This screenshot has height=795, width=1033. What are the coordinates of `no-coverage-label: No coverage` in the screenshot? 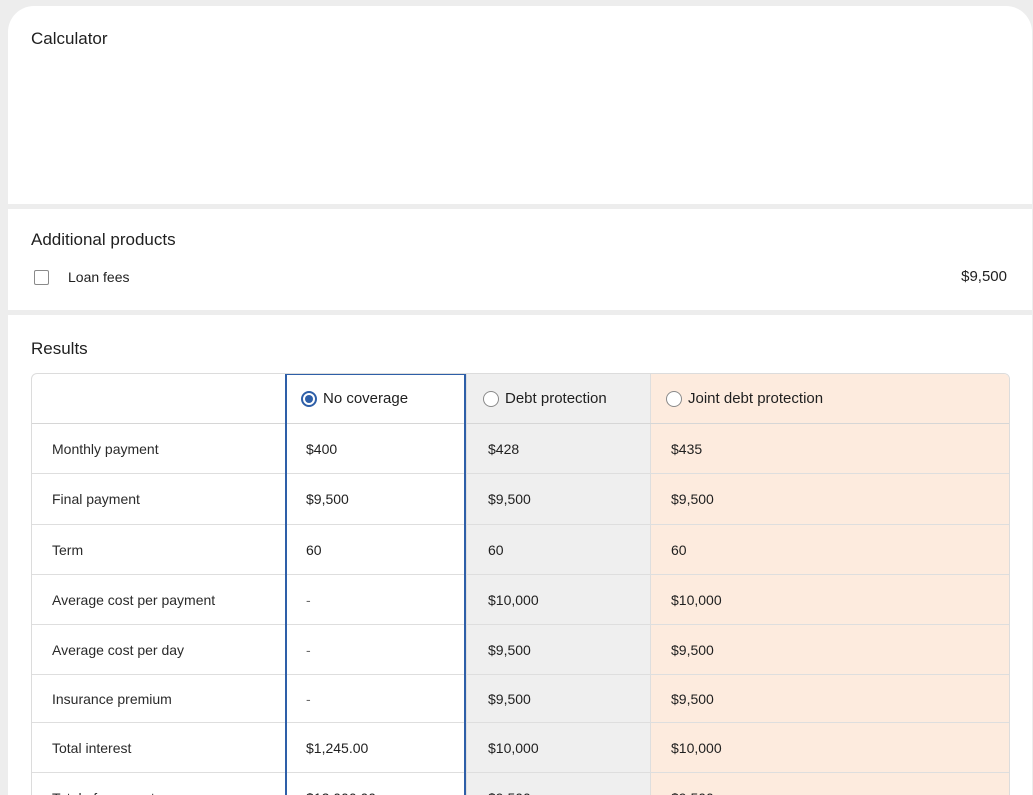 It's located at (366, 398).